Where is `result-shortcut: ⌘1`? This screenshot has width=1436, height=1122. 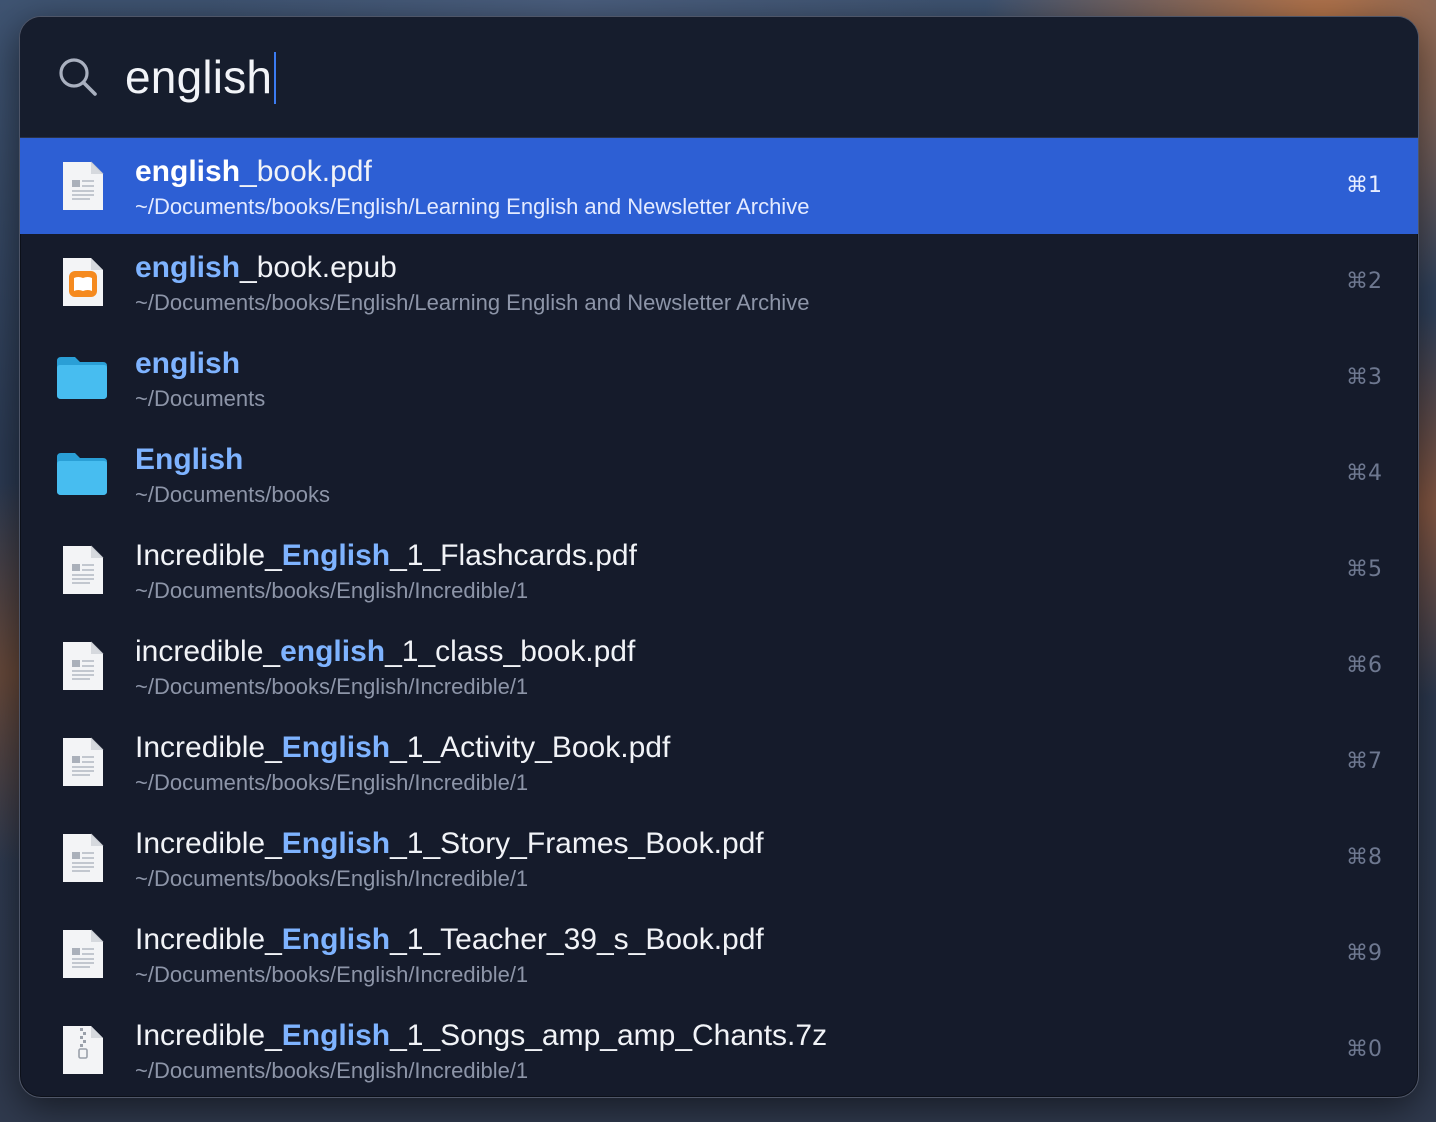 result-shortcut: ⌘1 is located at coordinates (1364, 185).